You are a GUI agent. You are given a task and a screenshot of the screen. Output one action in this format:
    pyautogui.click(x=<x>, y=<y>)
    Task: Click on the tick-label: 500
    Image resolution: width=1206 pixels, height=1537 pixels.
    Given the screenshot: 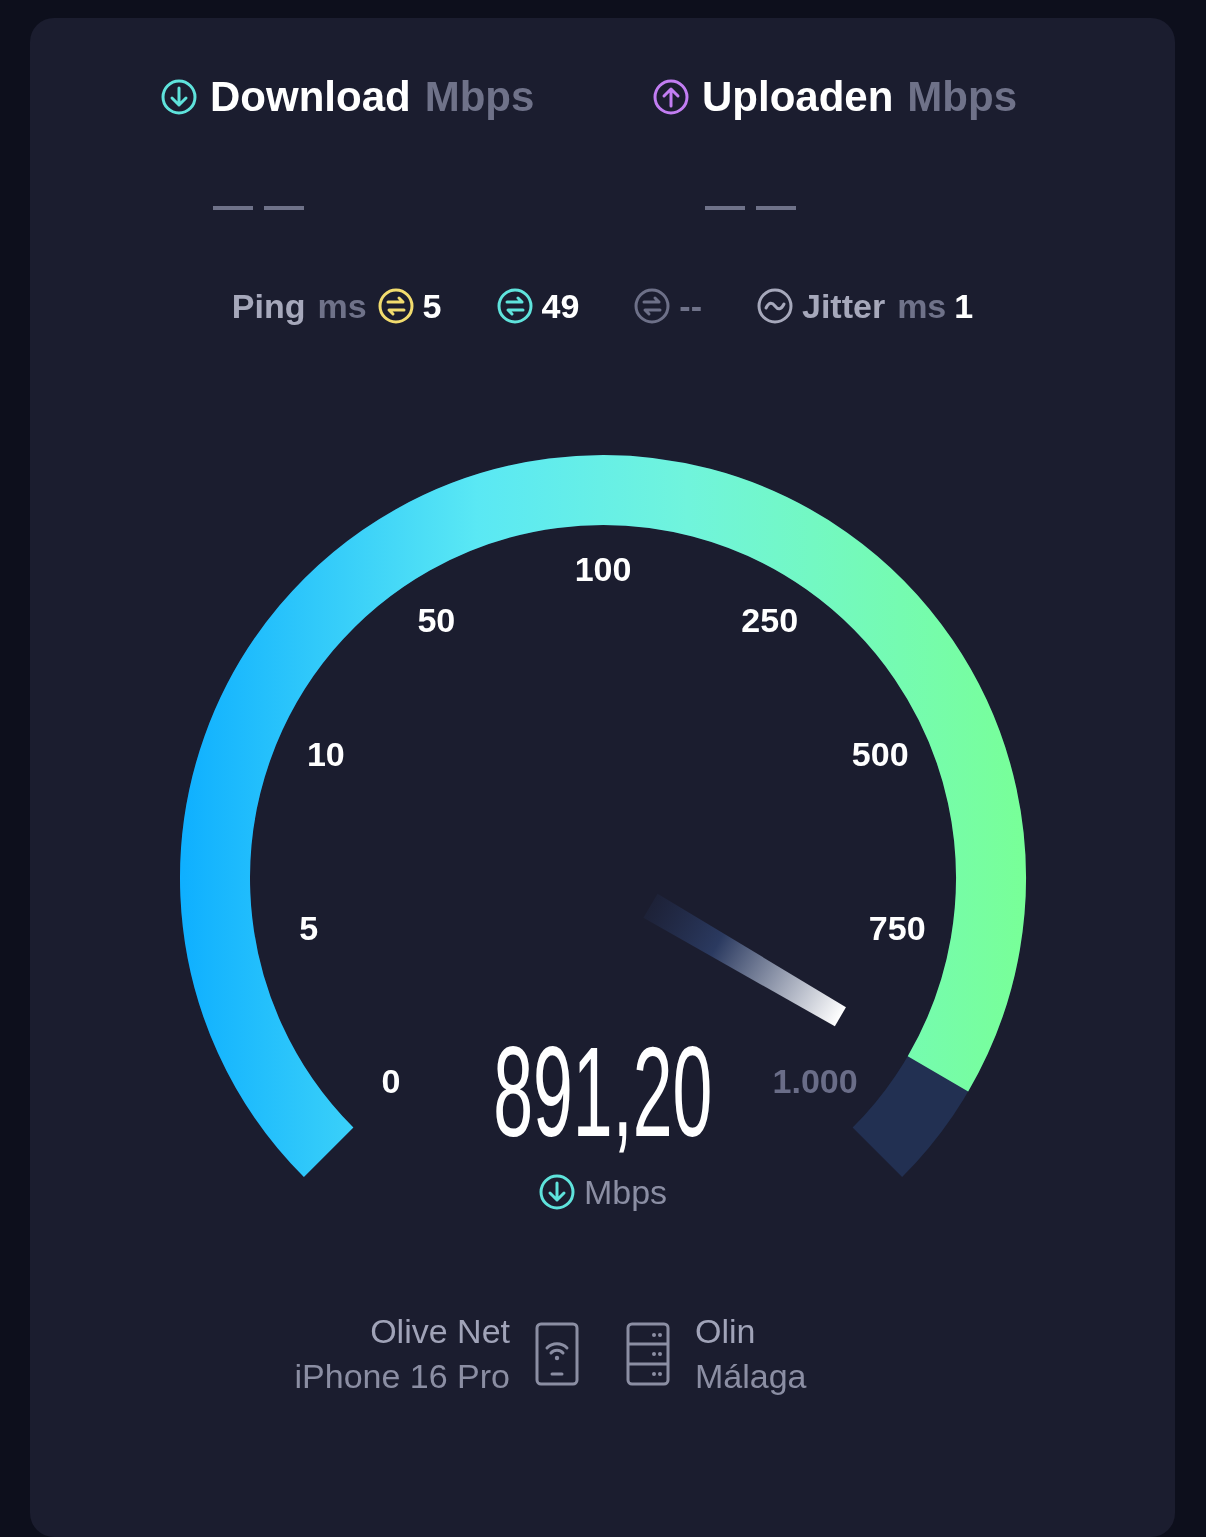 What is the action you would take?
    pyautogui.click(x=880, y=754)
    